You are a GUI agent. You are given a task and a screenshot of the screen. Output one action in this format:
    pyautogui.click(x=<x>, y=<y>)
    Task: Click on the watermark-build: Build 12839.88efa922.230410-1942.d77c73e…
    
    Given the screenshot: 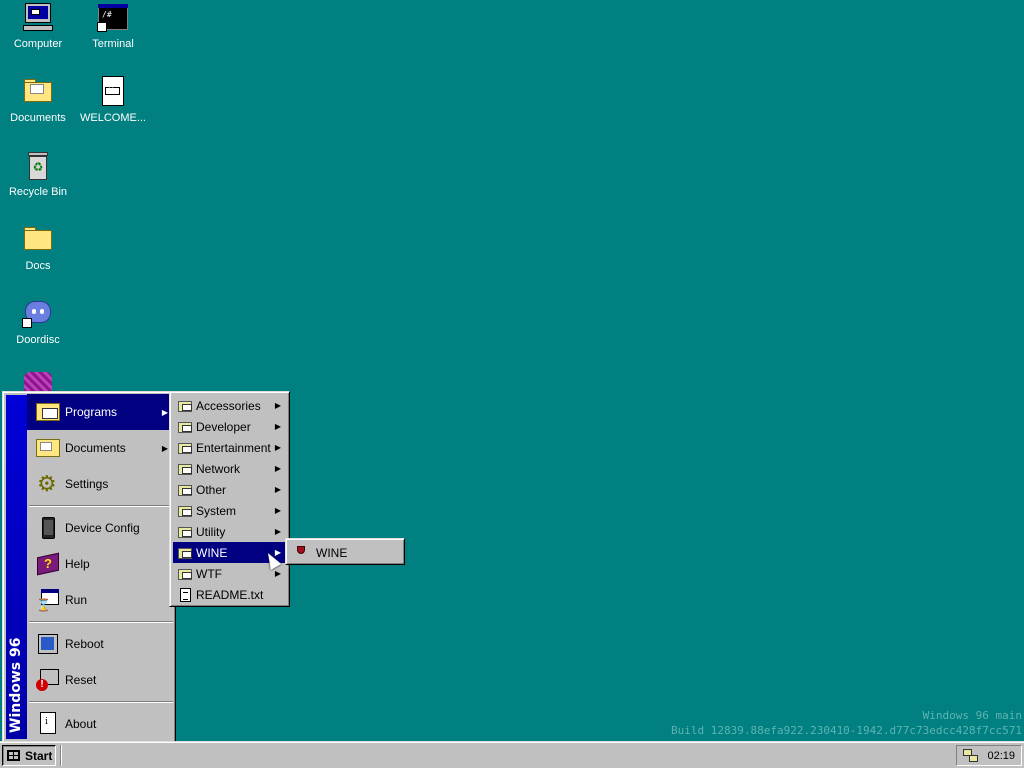 What is the action you would take?
    pyautogui.click(x=846, y=730)
    